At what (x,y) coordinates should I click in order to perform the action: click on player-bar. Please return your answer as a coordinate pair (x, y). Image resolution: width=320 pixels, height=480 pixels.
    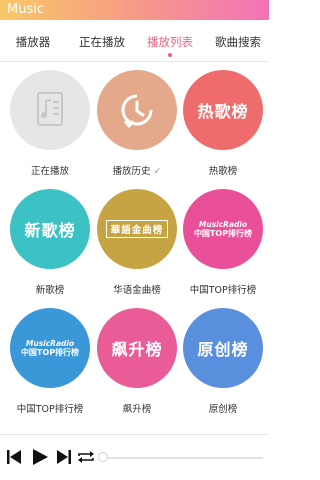
    Looking at the image, I should click on (134, 457).